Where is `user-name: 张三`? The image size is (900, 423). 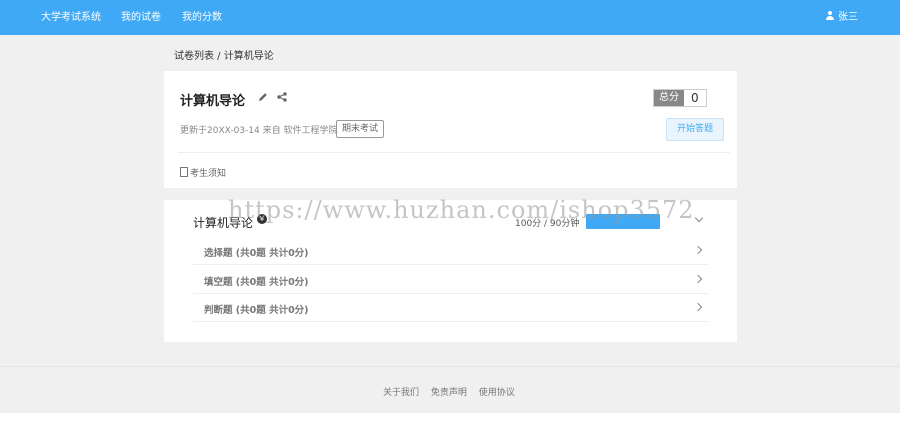 user-name: 张三 is located at coordinates (848, 17).